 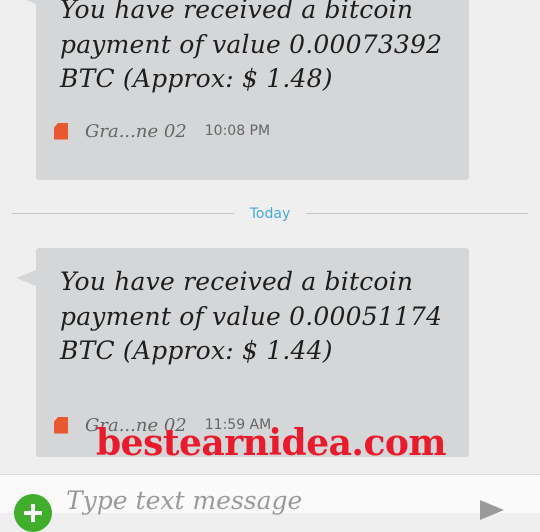 What do you see at coordinates (492, 510) in the screenshot?
I see `send-icon` at bounding box center [492, 510].